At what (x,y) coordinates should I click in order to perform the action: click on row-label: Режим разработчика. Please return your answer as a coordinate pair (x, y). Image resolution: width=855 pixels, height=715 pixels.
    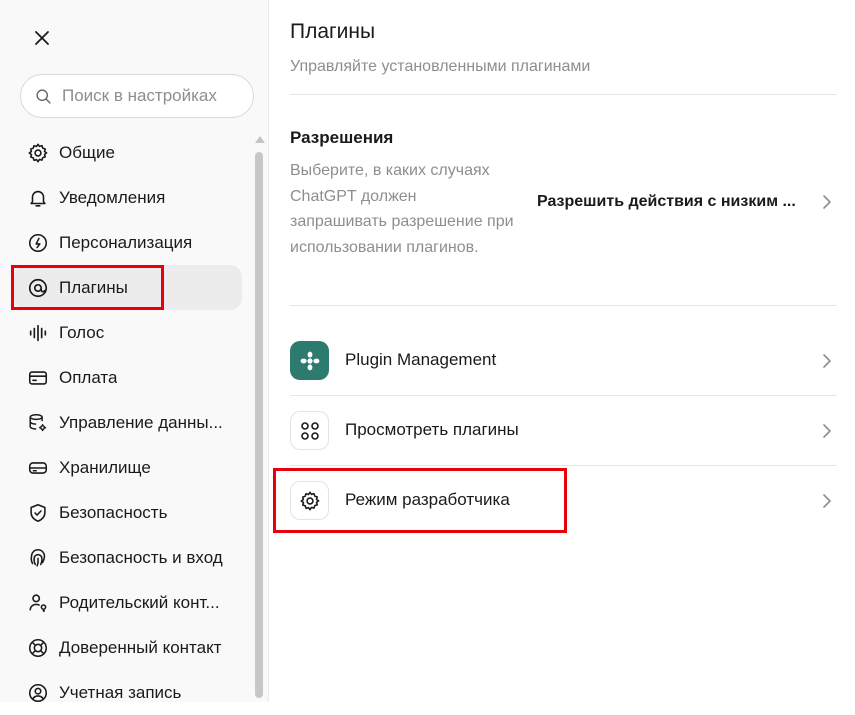
    Looking at the image, I should click on (427, 499).